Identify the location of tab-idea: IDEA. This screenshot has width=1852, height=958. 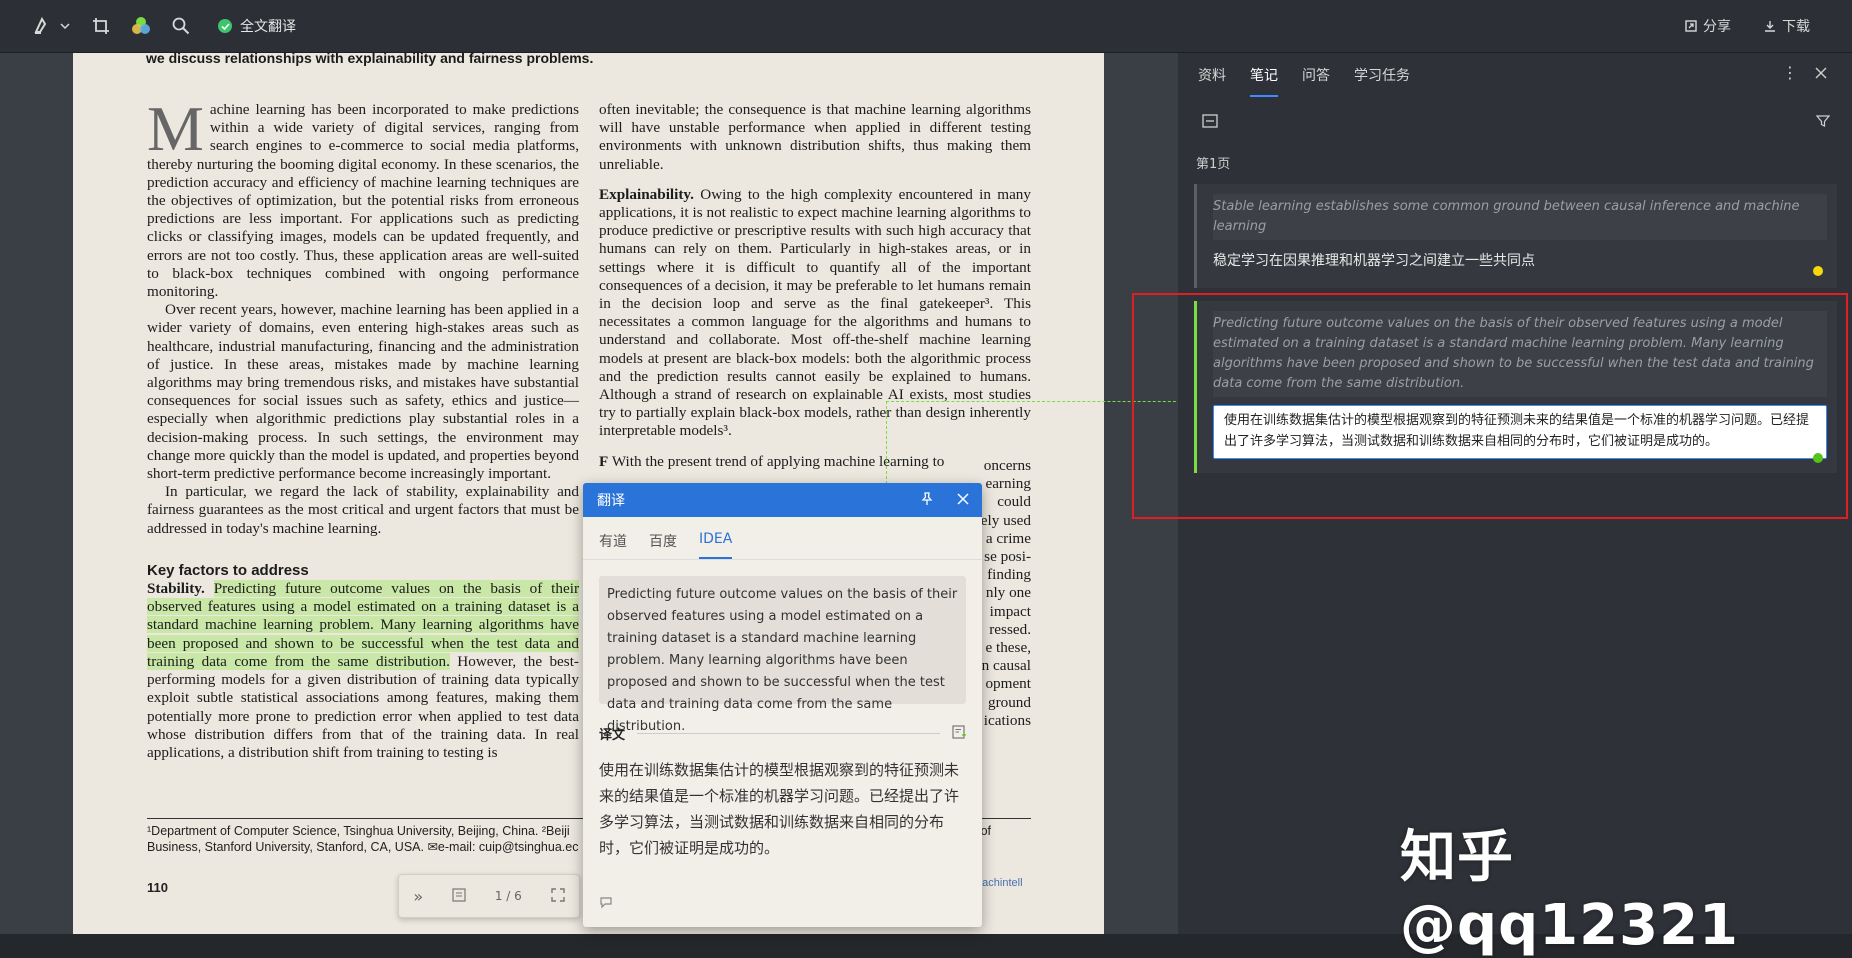
(716, 545).